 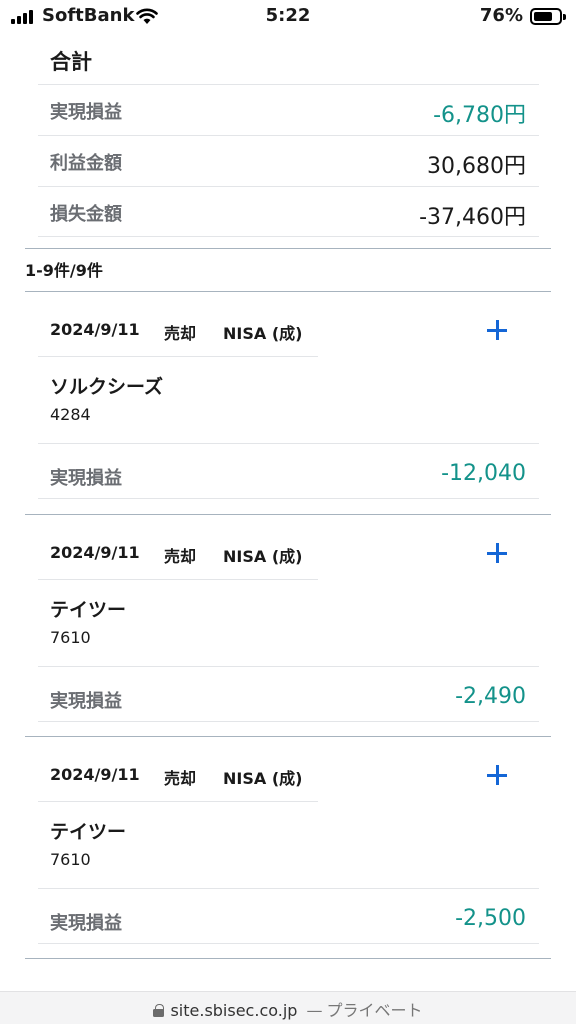 I want to click on summary-row-loss: 損失金額 -37,460円, so click(x=288, y=211).